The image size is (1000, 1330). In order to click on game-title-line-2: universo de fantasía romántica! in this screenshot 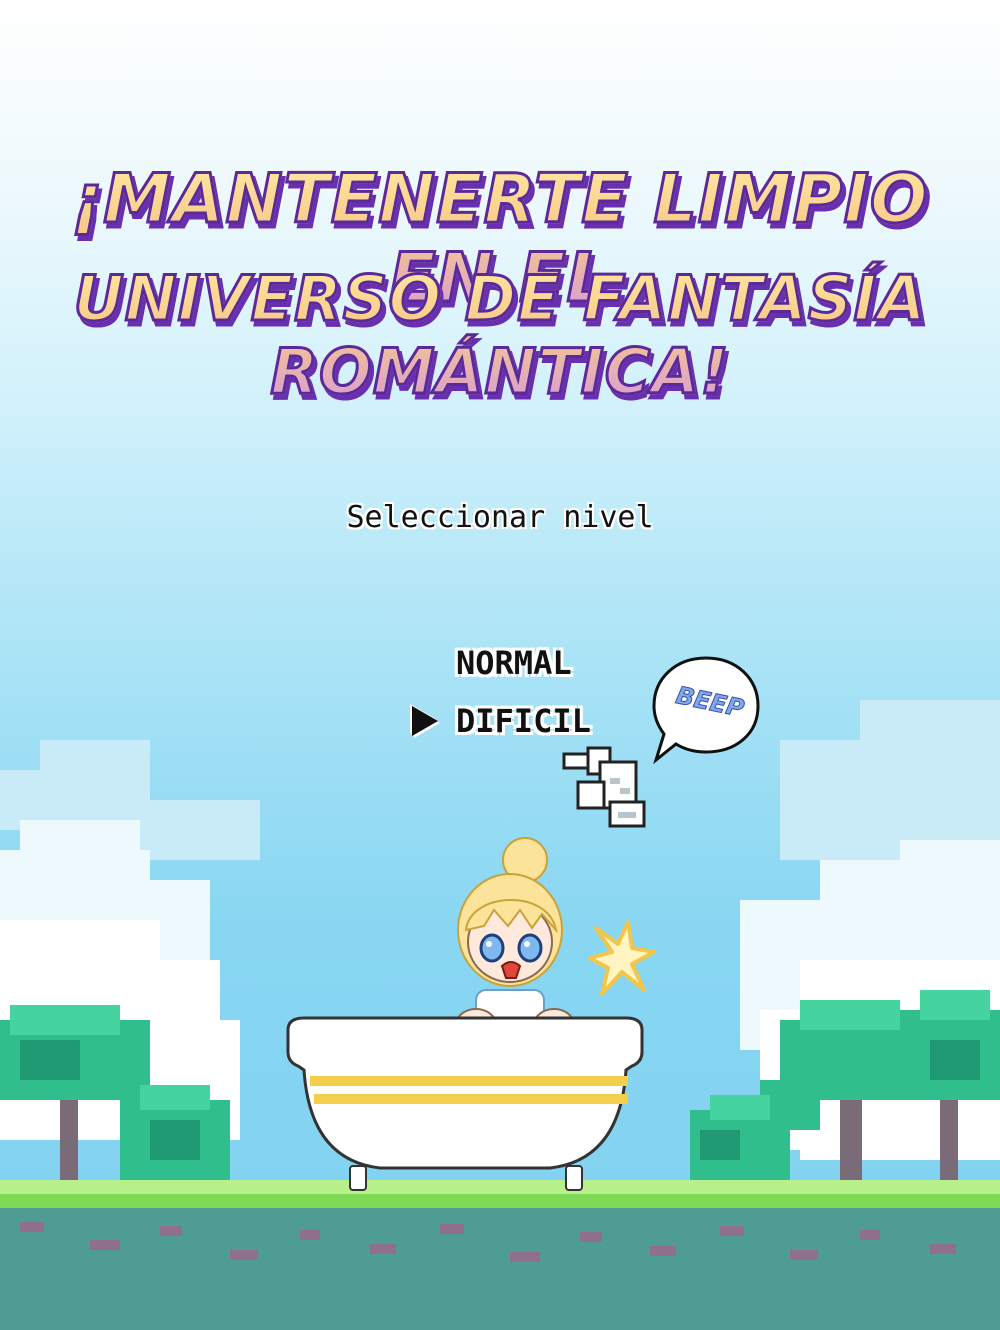, I will do `click(500, 335)`.